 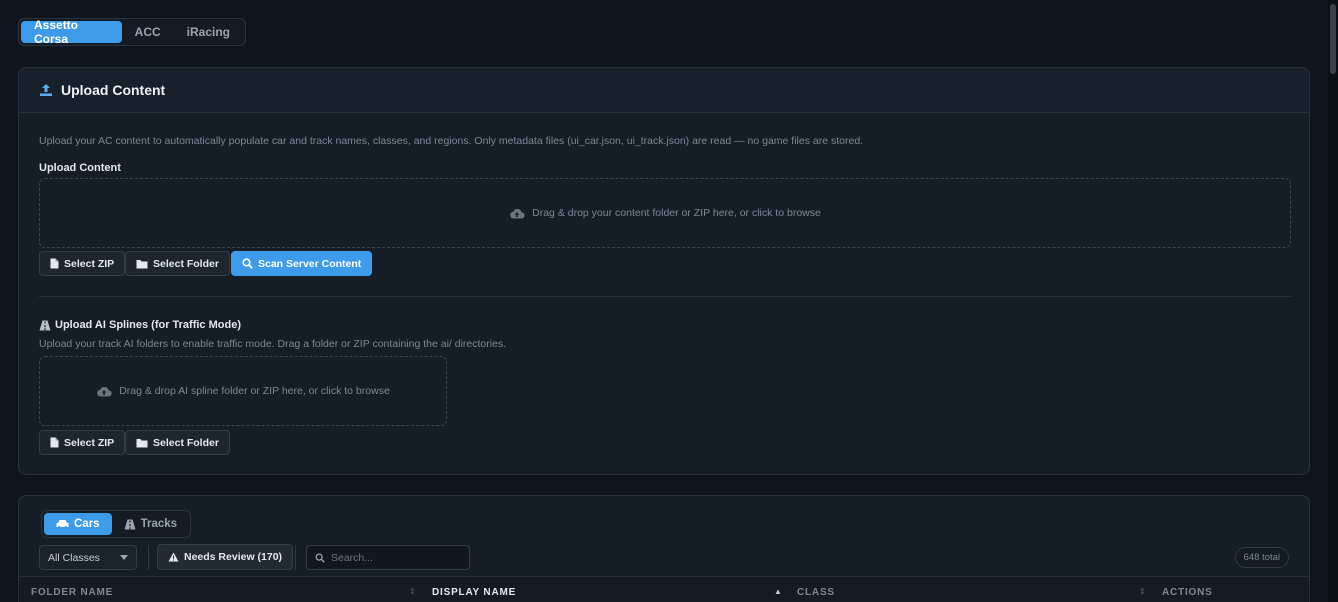 I want to click on upload-icon, so click(x=46, y=90).